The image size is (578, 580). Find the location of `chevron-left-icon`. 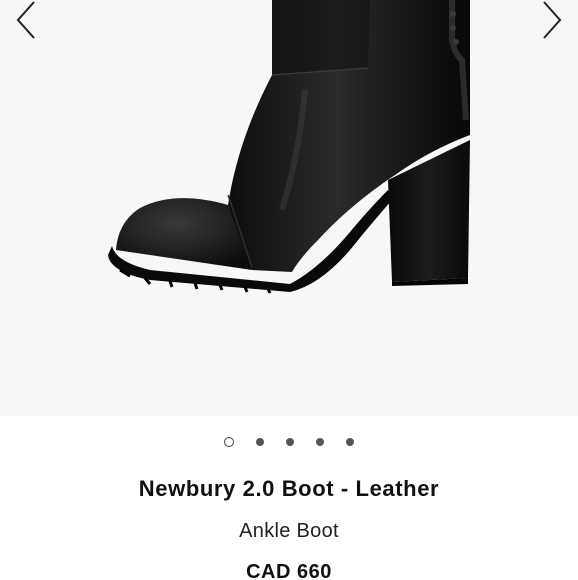

chevron-left-icon is located at coordinates (25, 20).